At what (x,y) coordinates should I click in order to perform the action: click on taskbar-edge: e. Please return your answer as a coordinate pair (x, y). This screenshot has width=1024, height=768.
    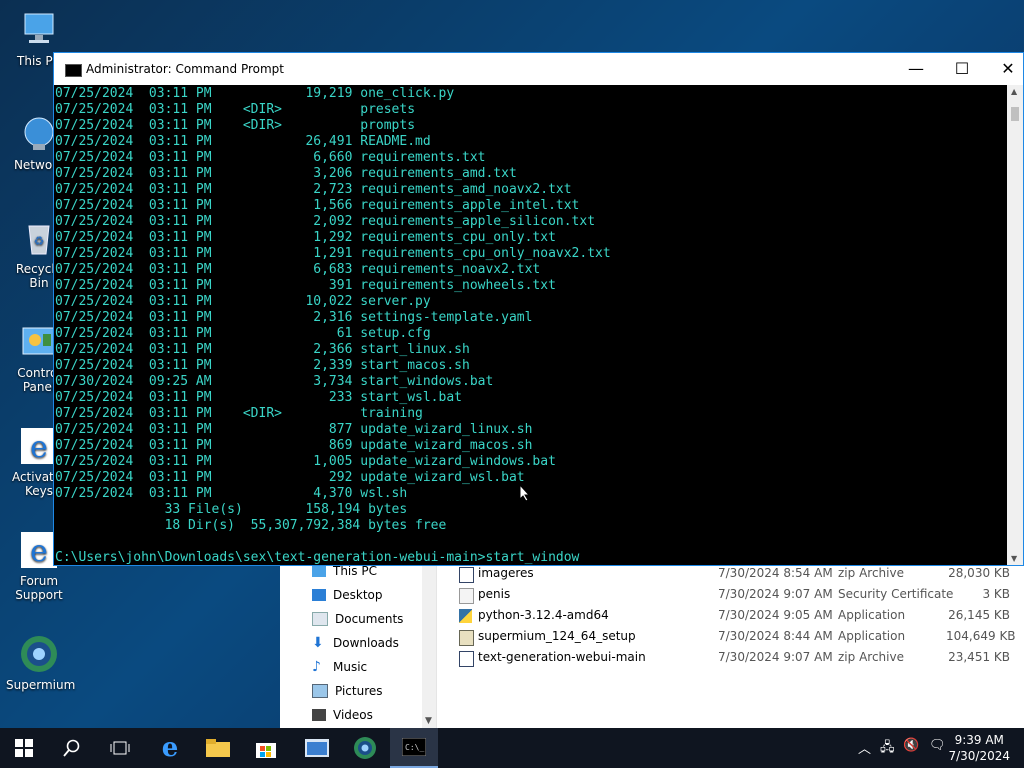
    Looking at the image, I should click on (170, 748).